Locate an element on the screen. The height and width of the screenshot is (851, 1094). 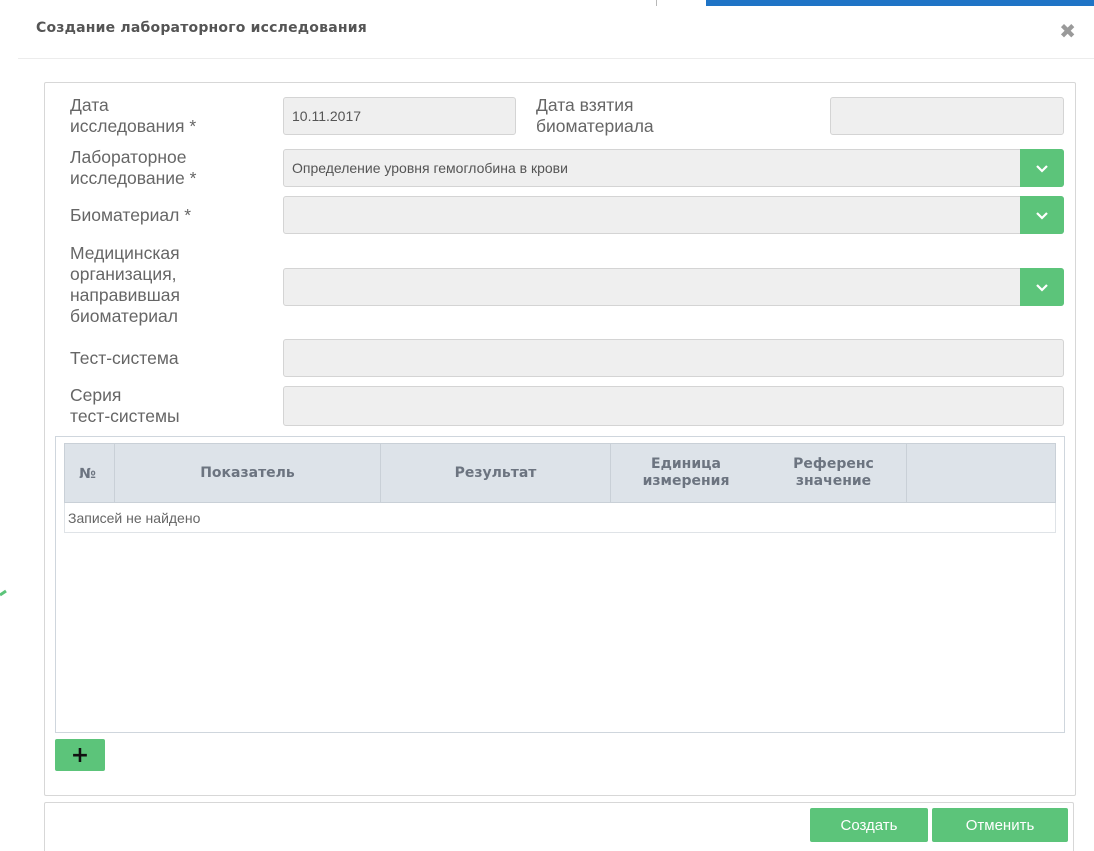
dialog-header: Создание лабораторного исследования ✖ is located at coordinates (556, 32).